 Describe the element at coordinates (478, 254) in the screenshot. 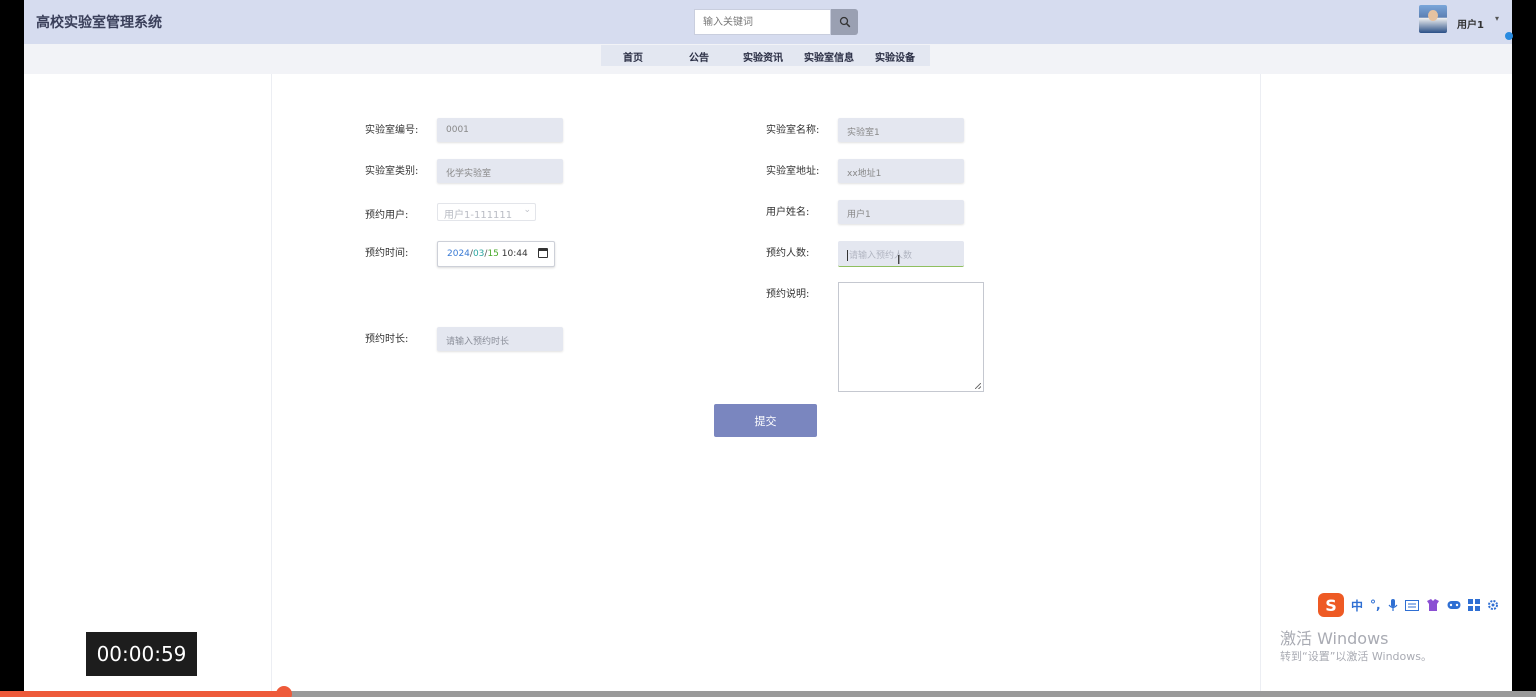

I see `booking-month: 03` at that location.